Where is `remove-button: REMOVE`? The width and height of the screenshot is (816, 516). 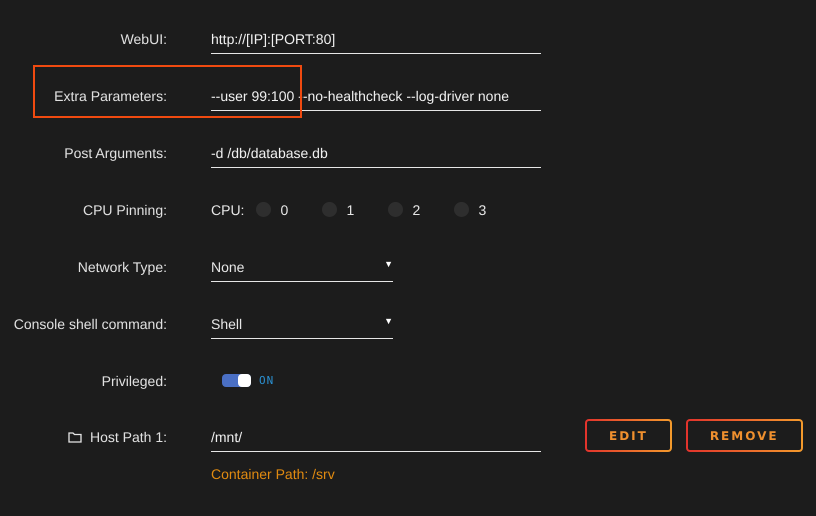 remove-button: REMOVE is located at coordinates (744, 435).